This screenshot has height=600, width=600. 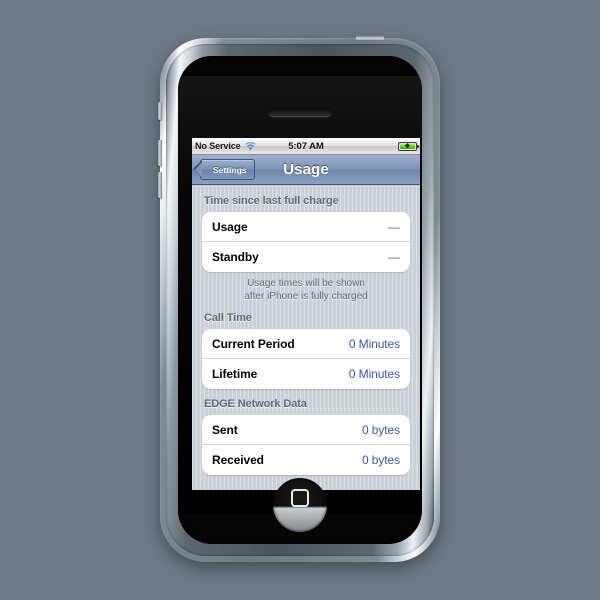 I want to click on section-header-edge-network: EDGE Network Data, so click(x=255, y=404).